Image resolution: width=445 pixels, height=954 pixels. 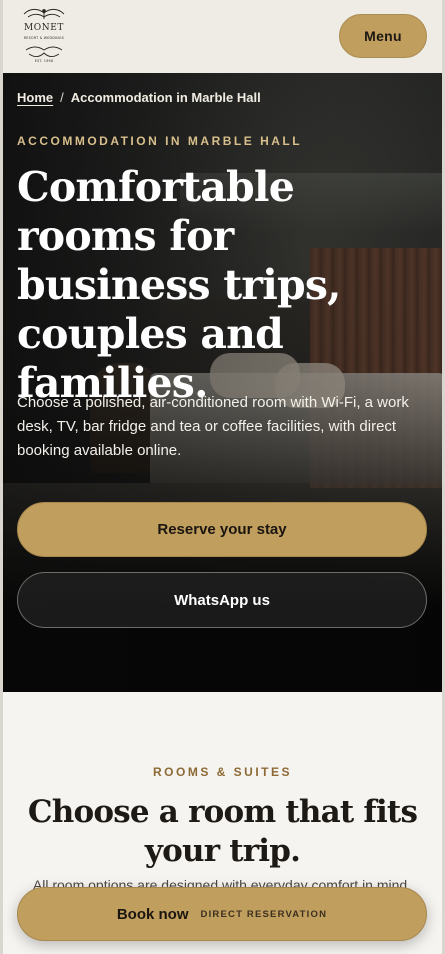 I want to click on monet-logo: MONET RESORT & WEDDINGS EST. 1998, so click(x=44, y=36).